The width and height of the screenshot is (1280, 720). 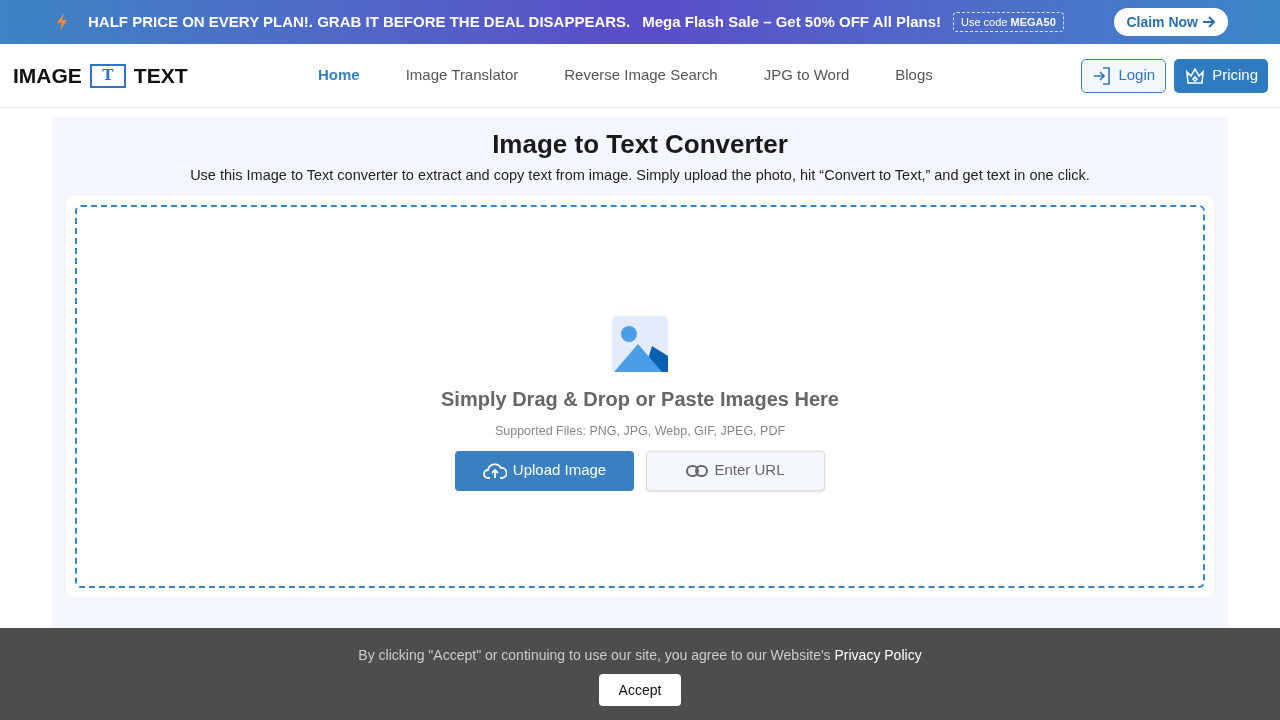 I want to click on page-title: Image to Text Converter, so click(x=640, y=144).